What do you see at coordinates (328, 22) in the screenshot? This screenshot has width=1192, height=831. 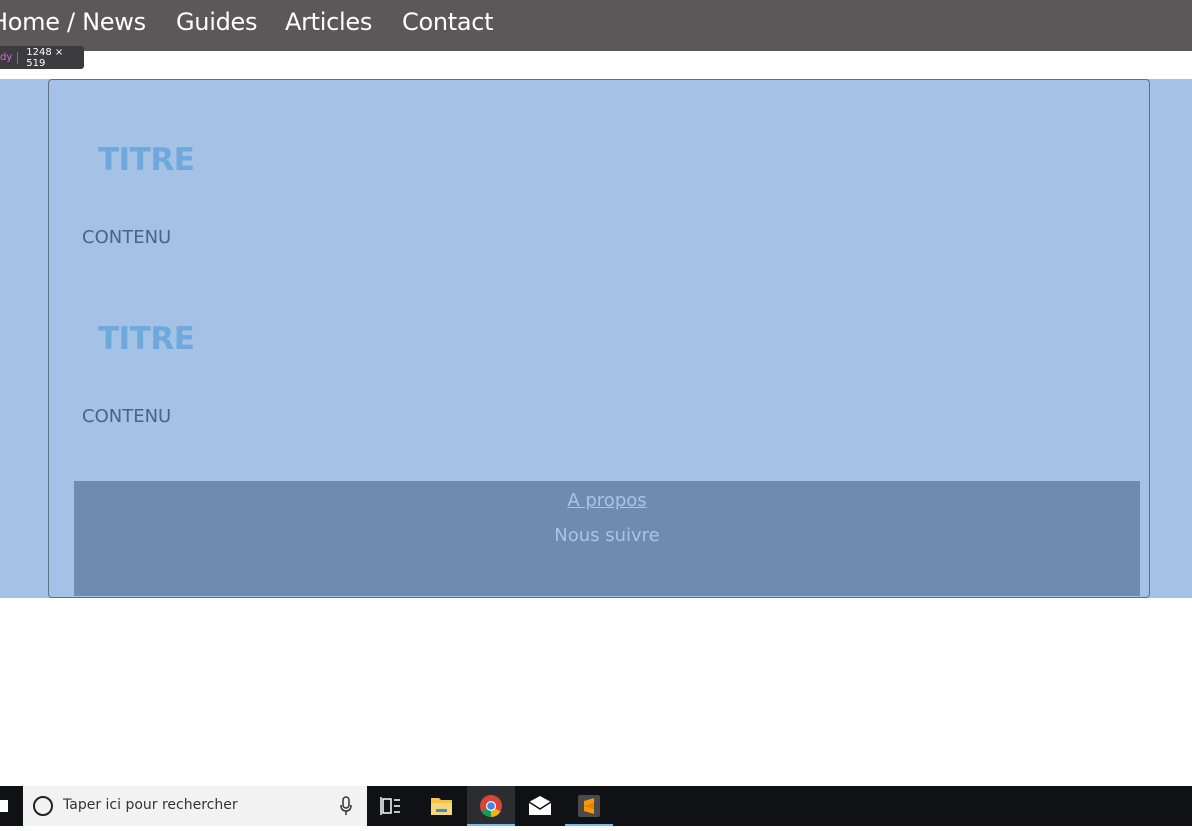 I see `nav-item-articles: Articles` at bounding box center [328, 22].